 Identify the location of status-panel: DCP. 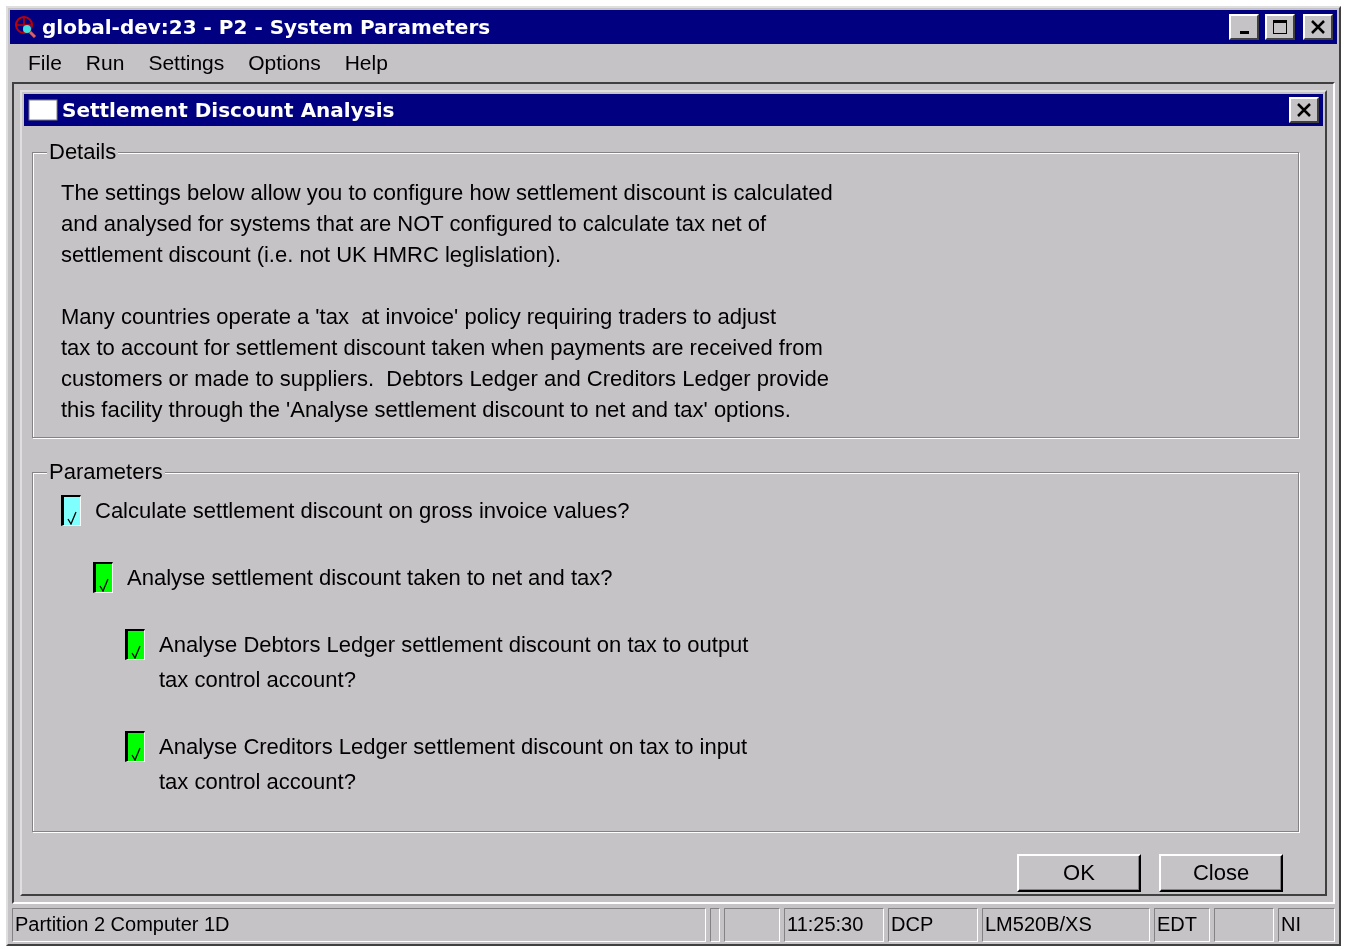
(933, 925).